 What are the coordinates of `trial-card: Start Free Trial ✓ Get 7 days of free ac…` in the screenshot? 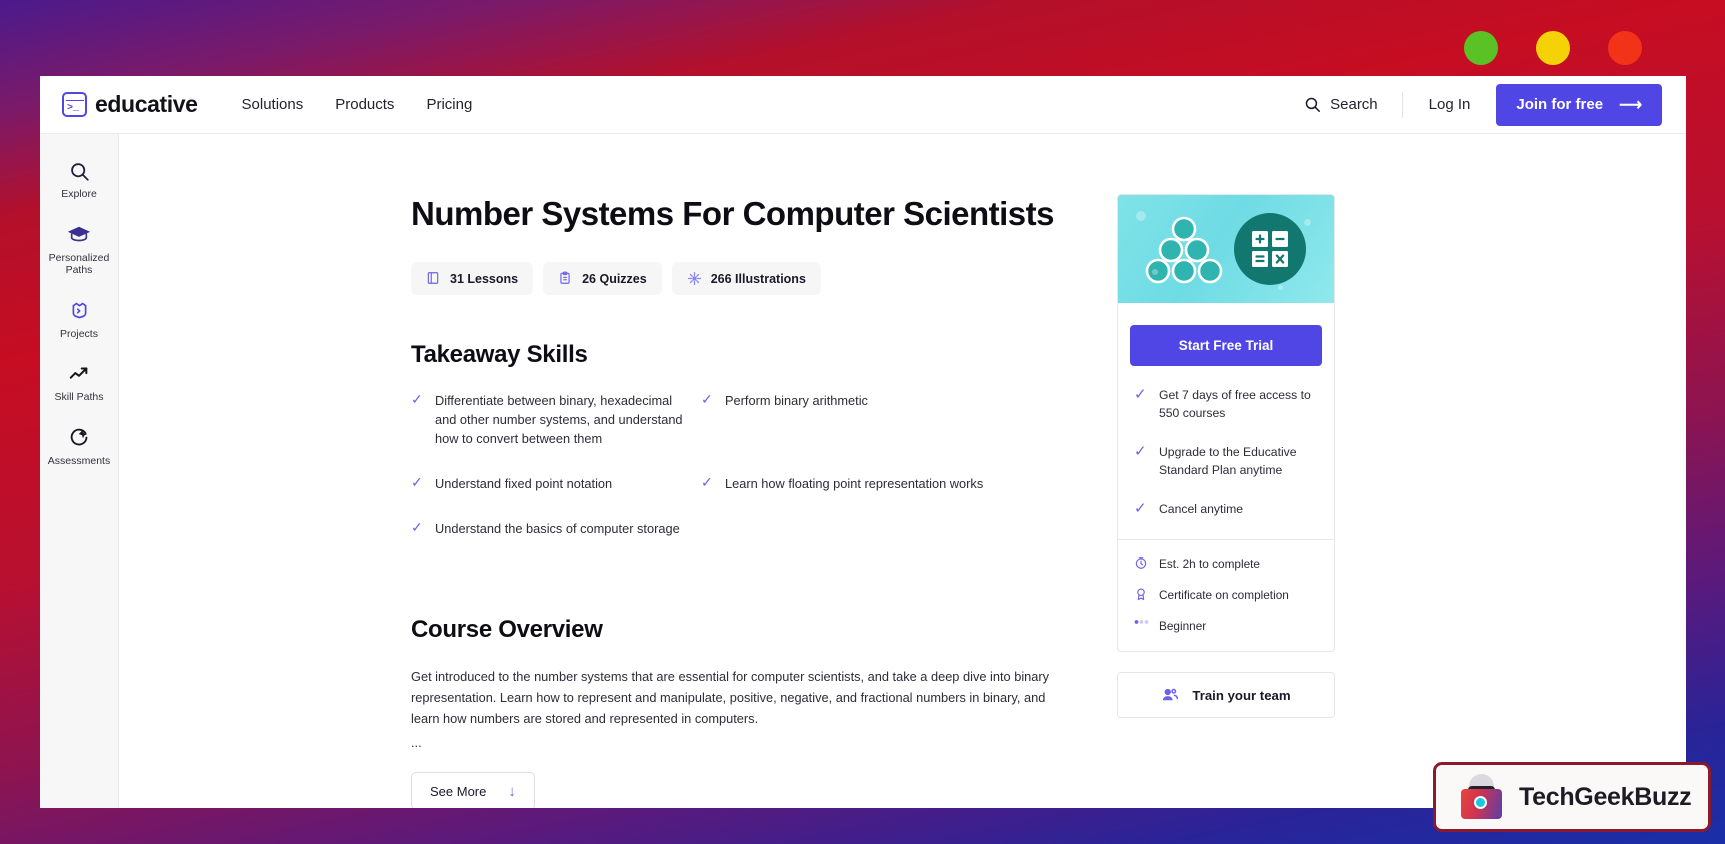 It's located at (1226, 423).